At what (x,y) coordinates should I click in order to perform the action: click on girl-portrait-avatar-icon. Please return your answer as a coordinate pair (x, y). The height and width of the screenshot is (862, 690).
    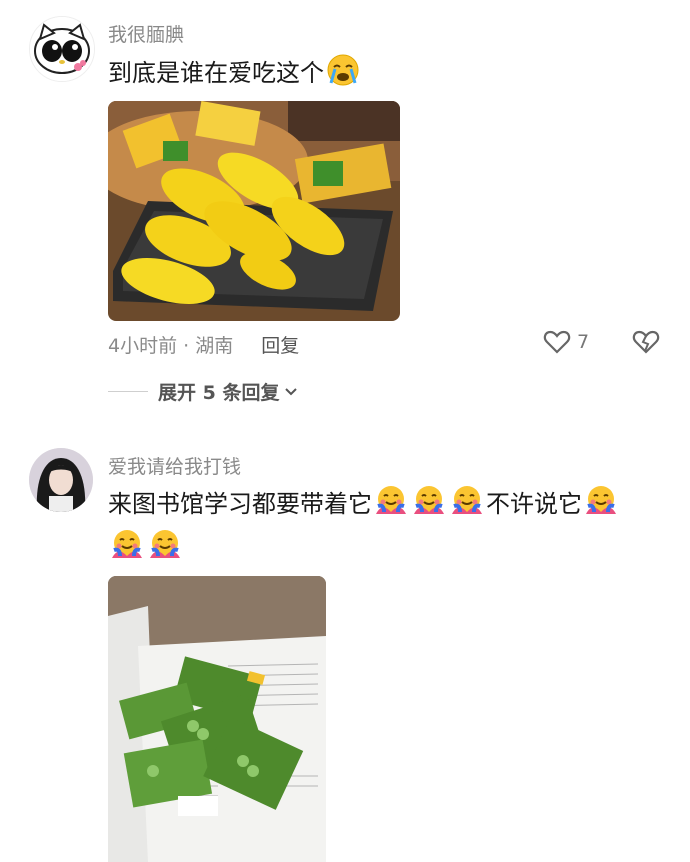
    Looking at the image, I should click on (61, 480).